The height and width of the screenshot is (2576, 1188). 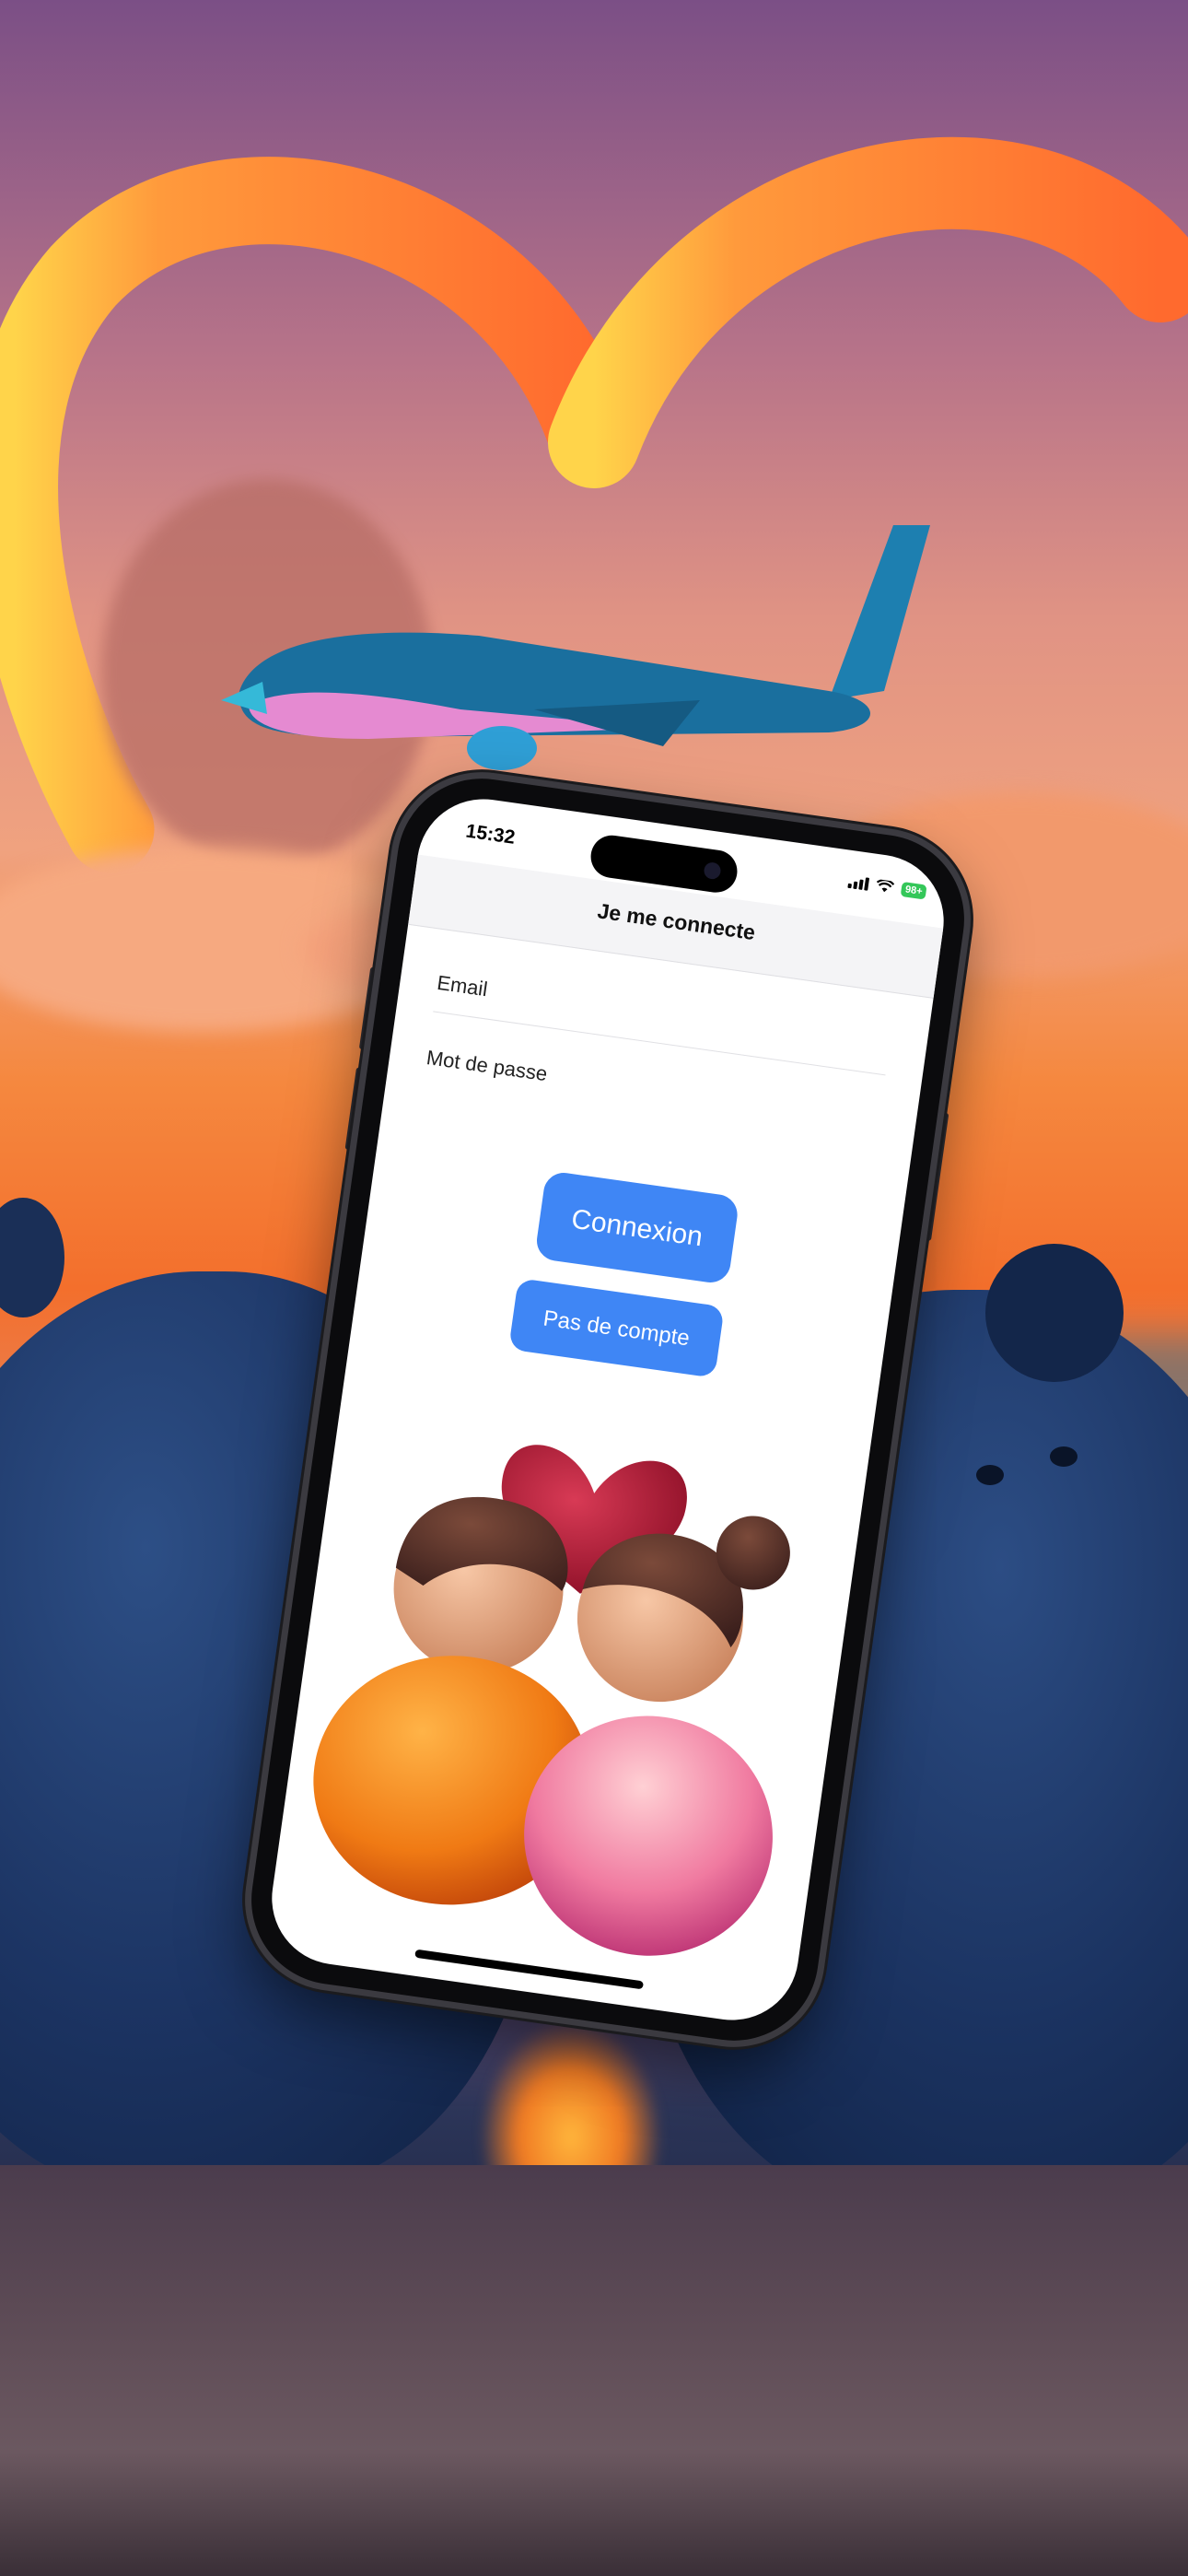 I want to click on system-icons: 98+, so click(x=887, y=887).